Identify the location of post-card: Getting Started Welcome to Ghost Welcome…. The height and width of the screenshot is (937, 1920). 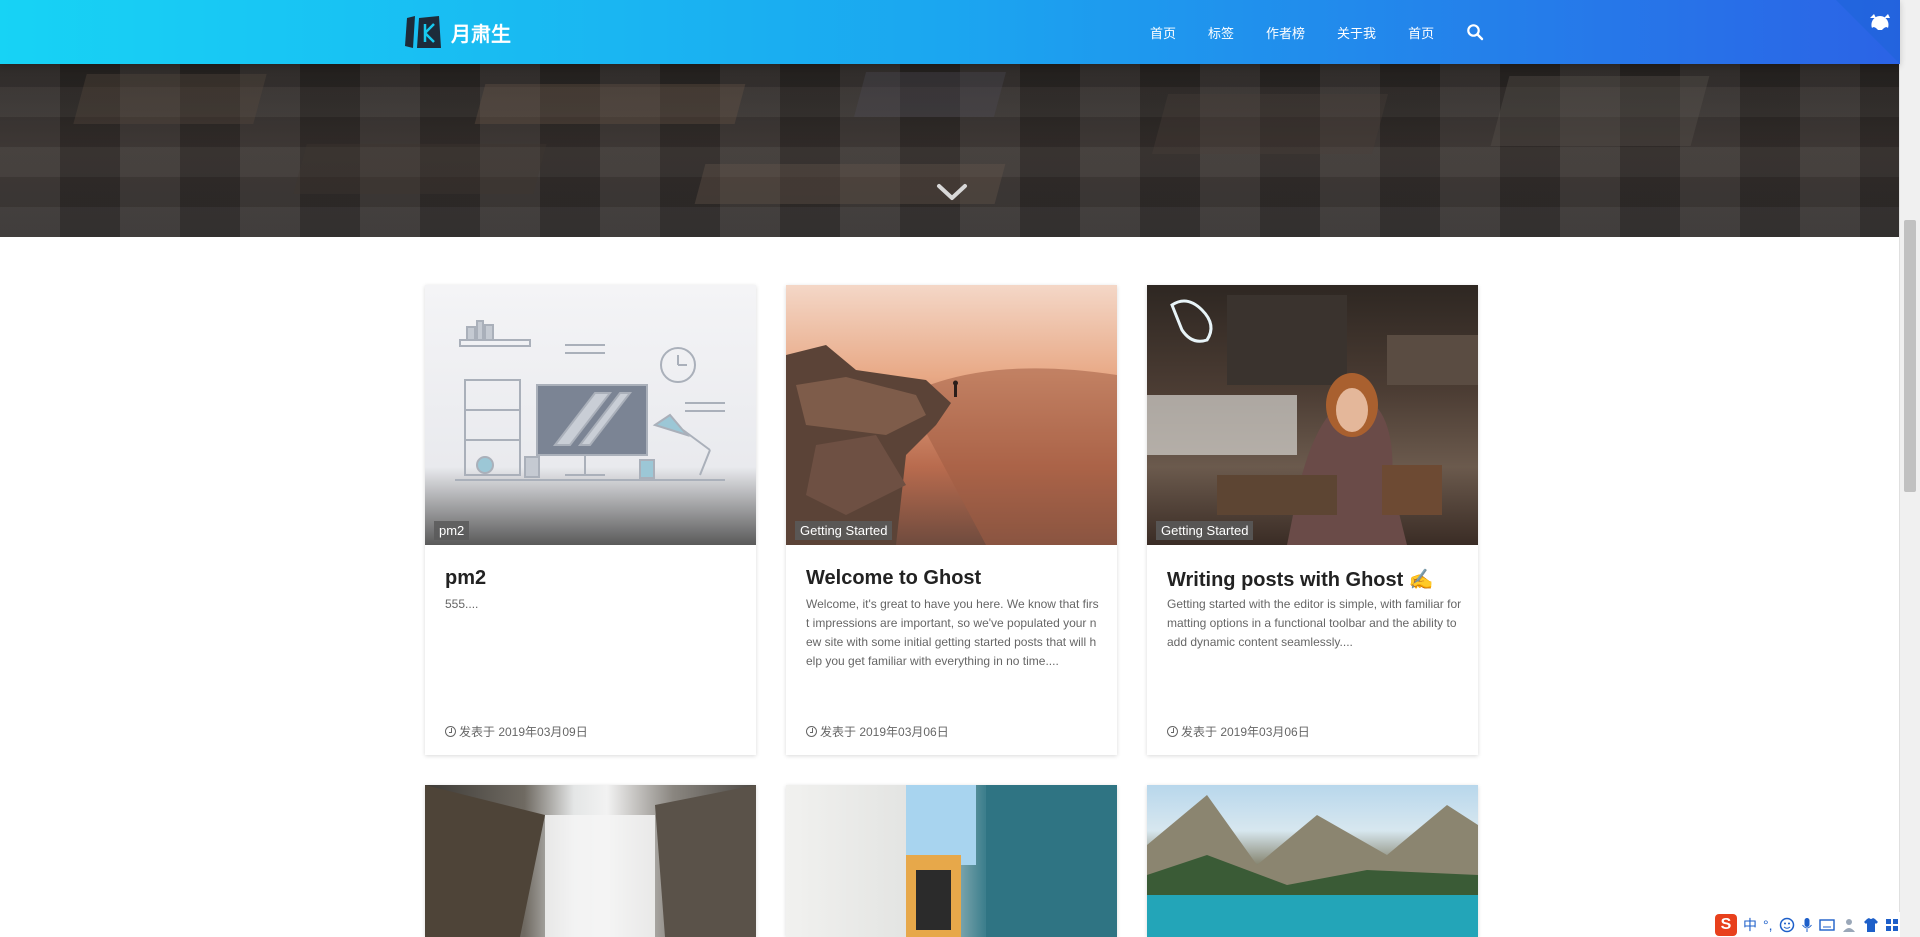
(951, 520).